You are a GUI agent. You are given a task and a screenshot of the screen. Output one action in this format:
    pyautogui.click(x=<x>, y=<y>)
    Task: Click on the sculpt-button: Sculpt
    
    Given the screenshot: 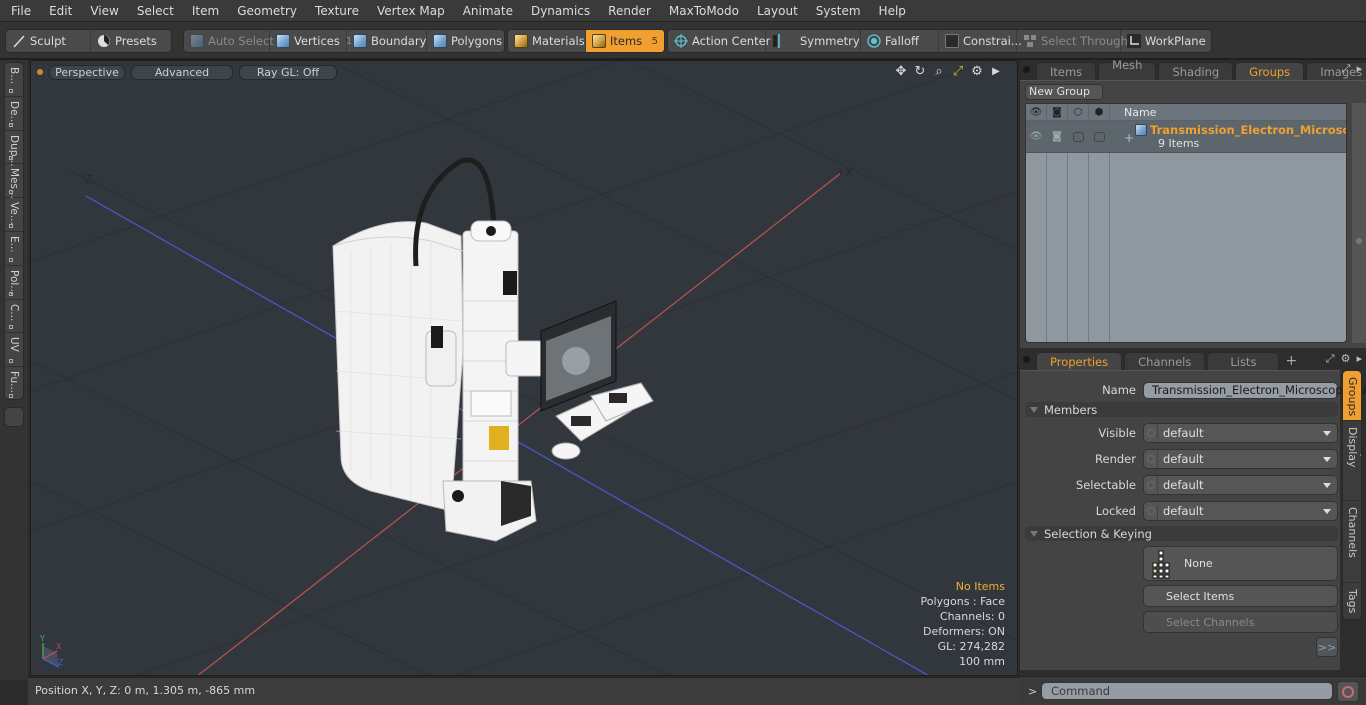 What is the action you would take?
    pyautogui.click(x=48, y=41)
    